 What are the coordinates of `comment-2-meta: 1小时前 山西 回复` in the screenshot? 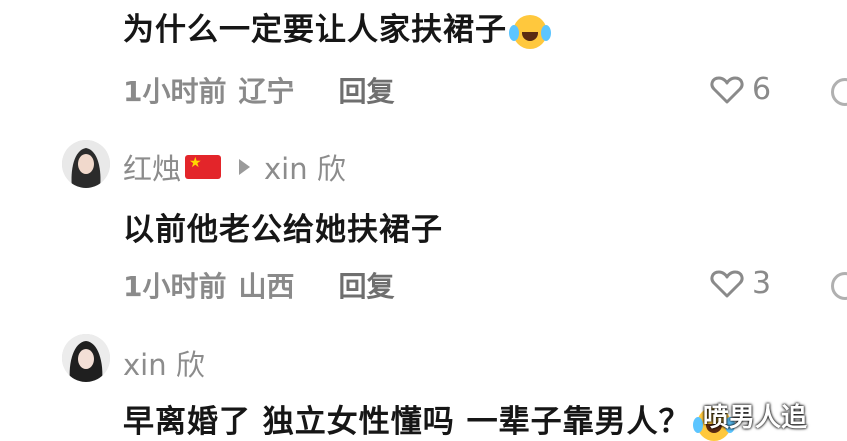 It's located at (259, 285).